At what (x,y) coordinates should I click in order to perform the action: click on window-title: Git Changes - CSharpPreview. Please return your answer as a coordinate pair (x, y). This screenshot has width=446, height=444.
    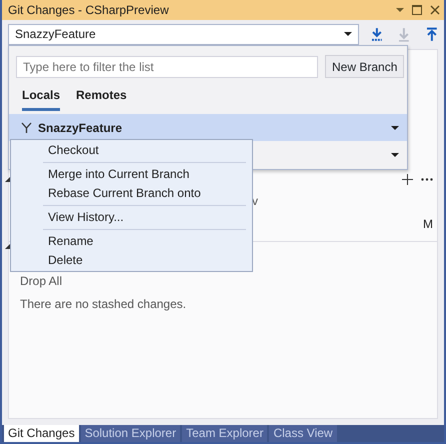
    Looking at the image, I should click on (89, 10).